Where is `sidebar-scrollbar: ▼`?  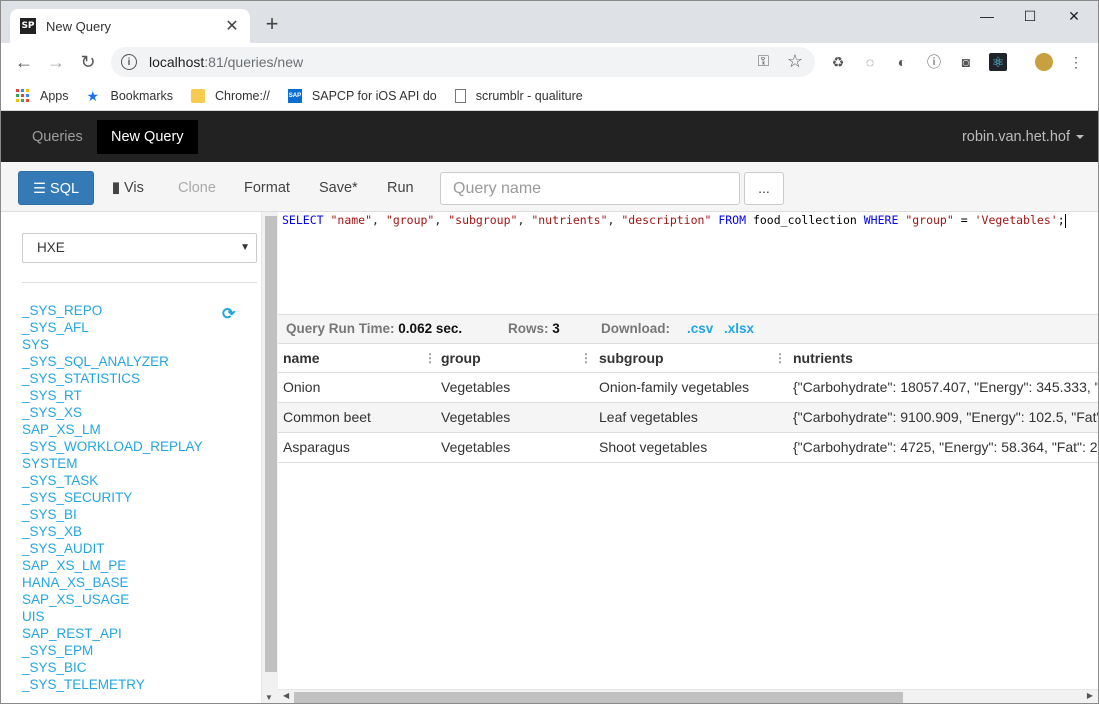
sidebar-scrollbar: ▼ is located at coordinates (269, 457).